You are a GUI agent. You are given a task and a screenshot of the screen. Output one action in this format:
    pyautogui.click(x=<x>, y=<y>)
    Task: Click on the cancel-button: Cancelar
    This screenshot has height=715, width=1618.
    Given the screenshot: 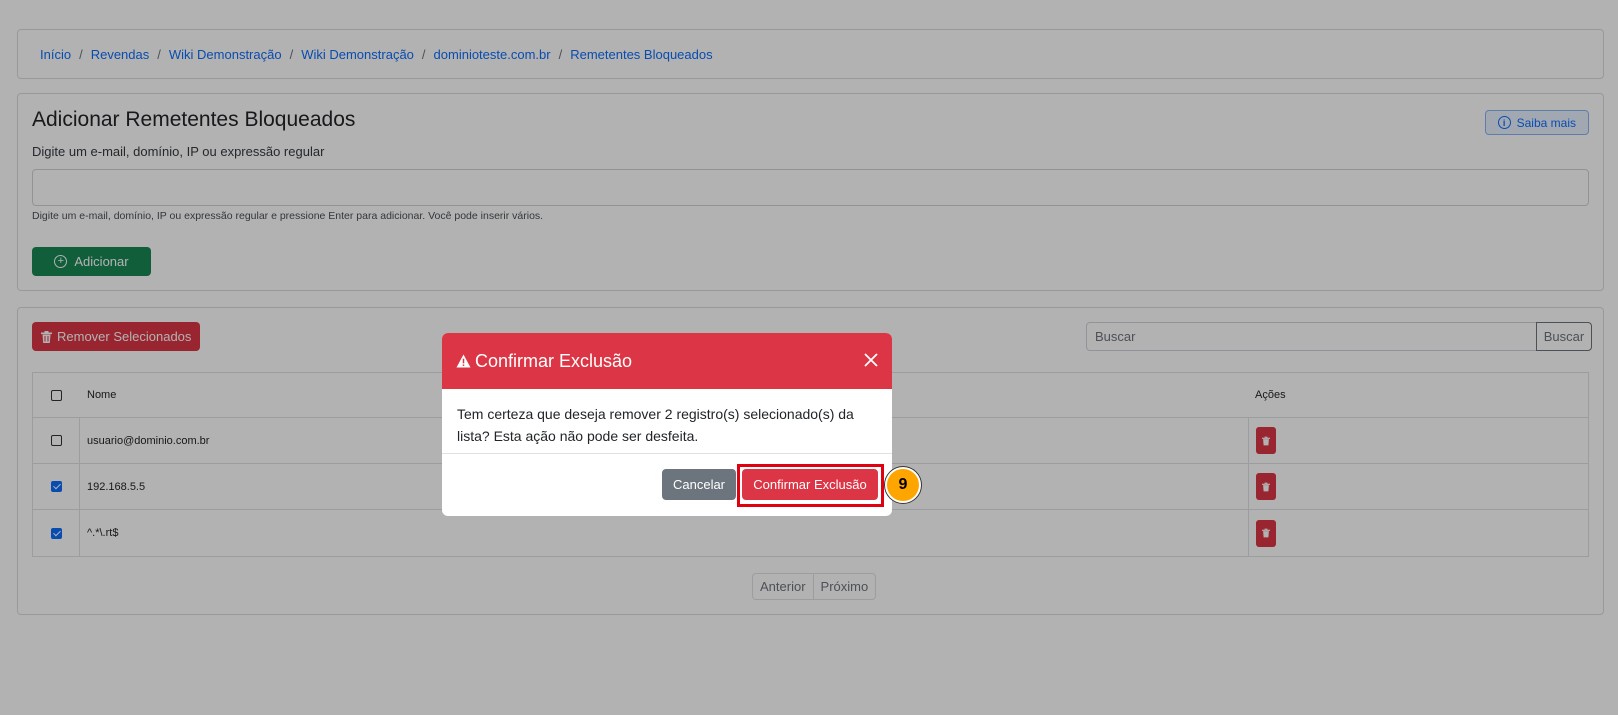 What is the action you would take?
    pyautogui.click(x=699, y=484)
    